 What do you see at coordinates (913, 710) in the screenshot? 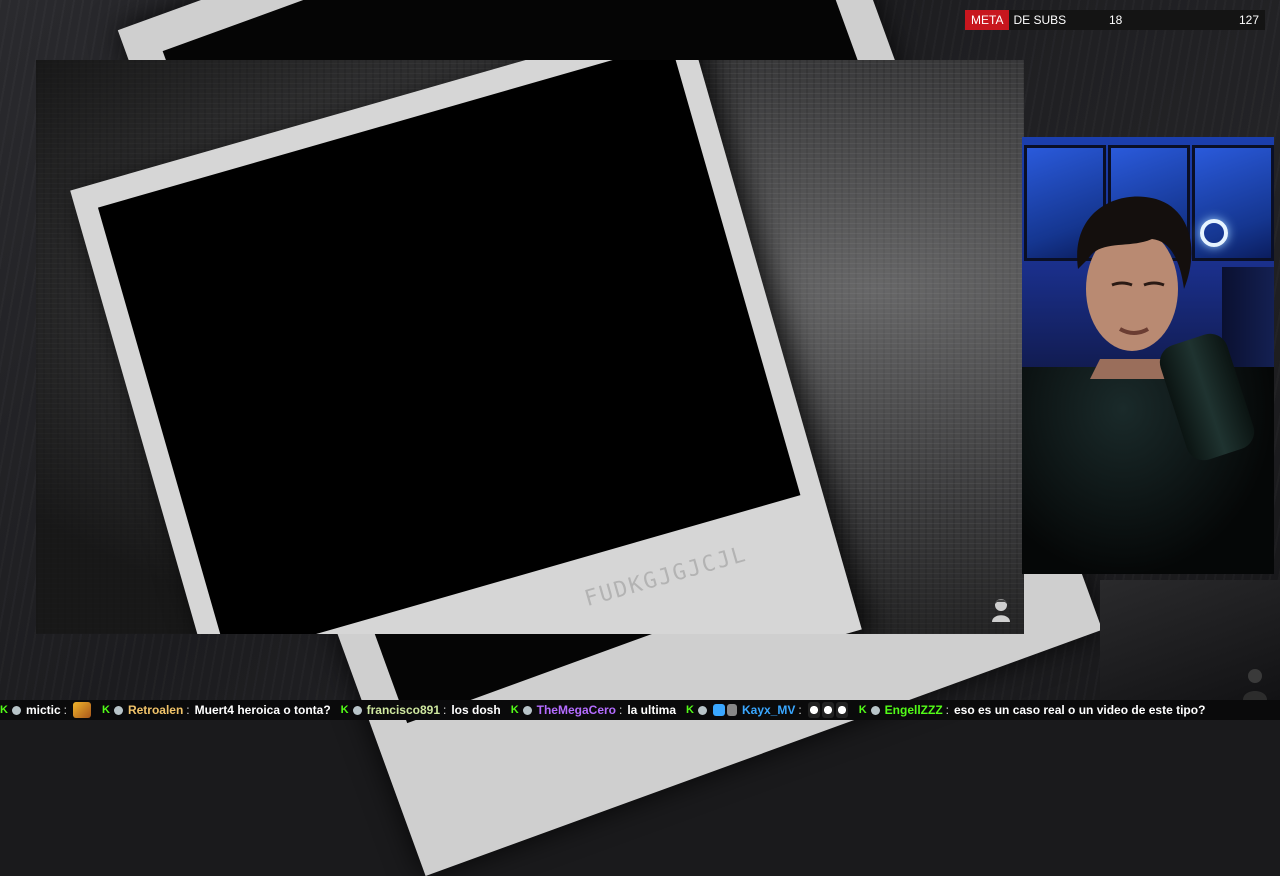
I see `chat-username: EngellZZZ` at bounding box center [913, 710].